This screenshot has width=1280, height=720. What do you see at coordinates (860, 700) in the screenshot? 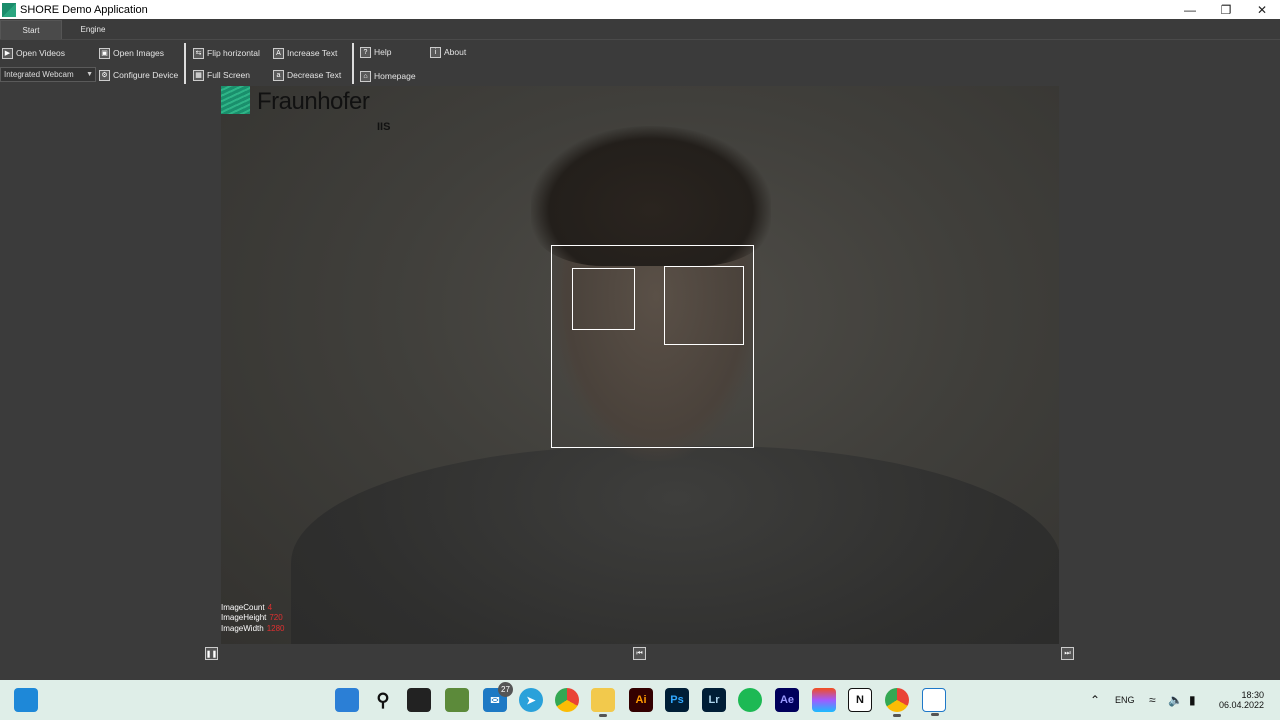
I see `notion-icon: N` at bounding box center [860, 700].